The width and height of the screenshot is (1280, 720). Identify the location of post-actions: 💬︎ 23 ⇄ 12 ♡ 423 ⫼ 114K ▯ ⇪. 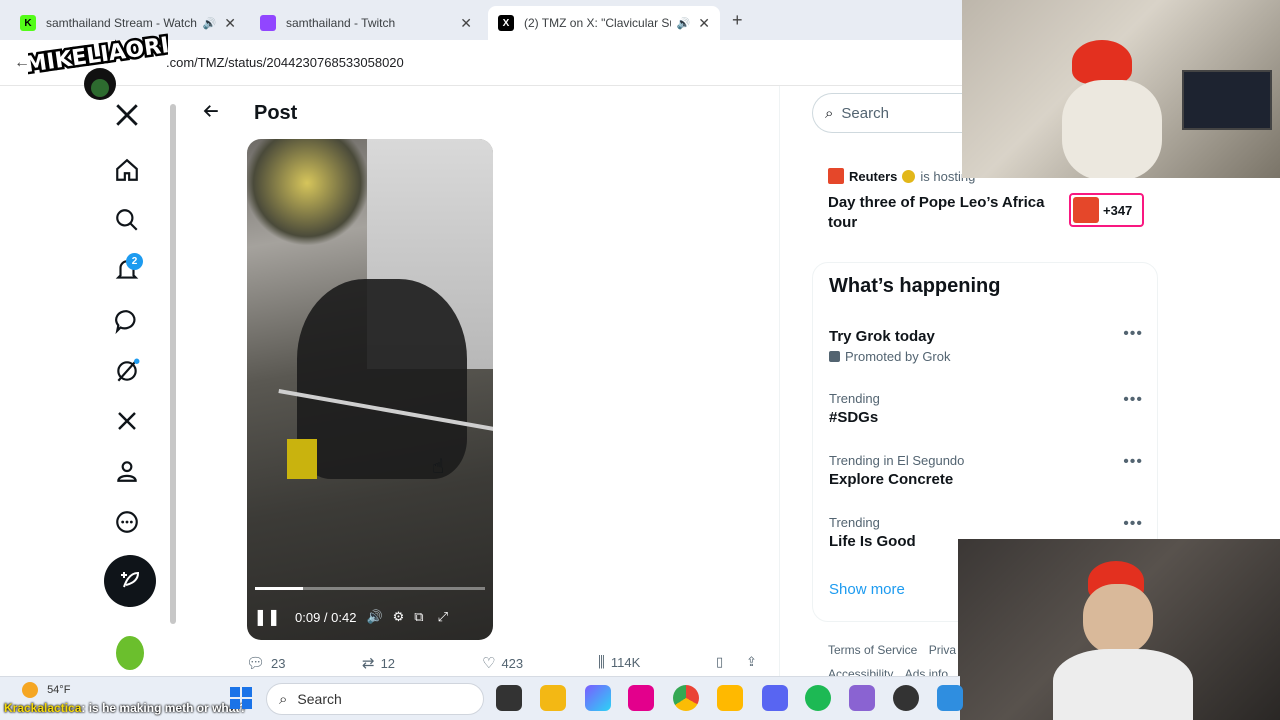
(506, 664).